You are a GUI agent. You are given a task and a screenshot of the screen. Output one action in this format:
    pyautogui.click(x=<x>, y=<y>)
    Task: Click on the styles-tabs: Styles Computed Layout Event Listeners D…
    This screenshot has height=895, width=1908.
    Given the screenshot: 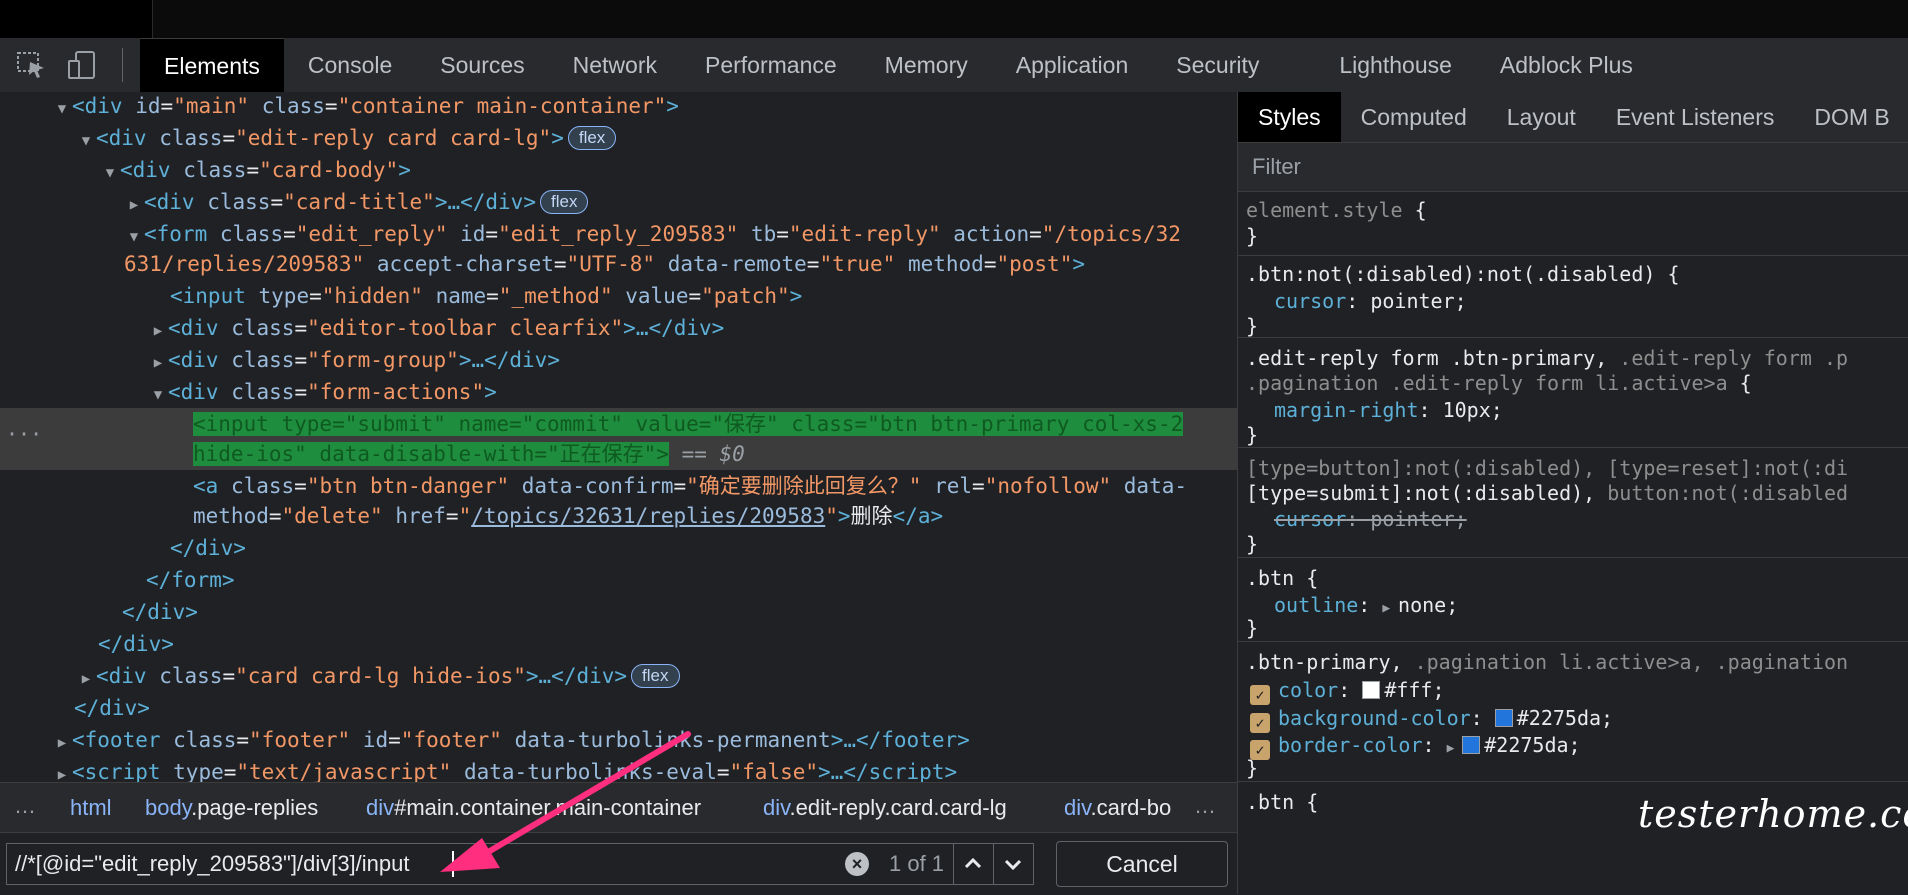 What is the action you would take?
    pyautogui.click(x=1573, y=117)
    